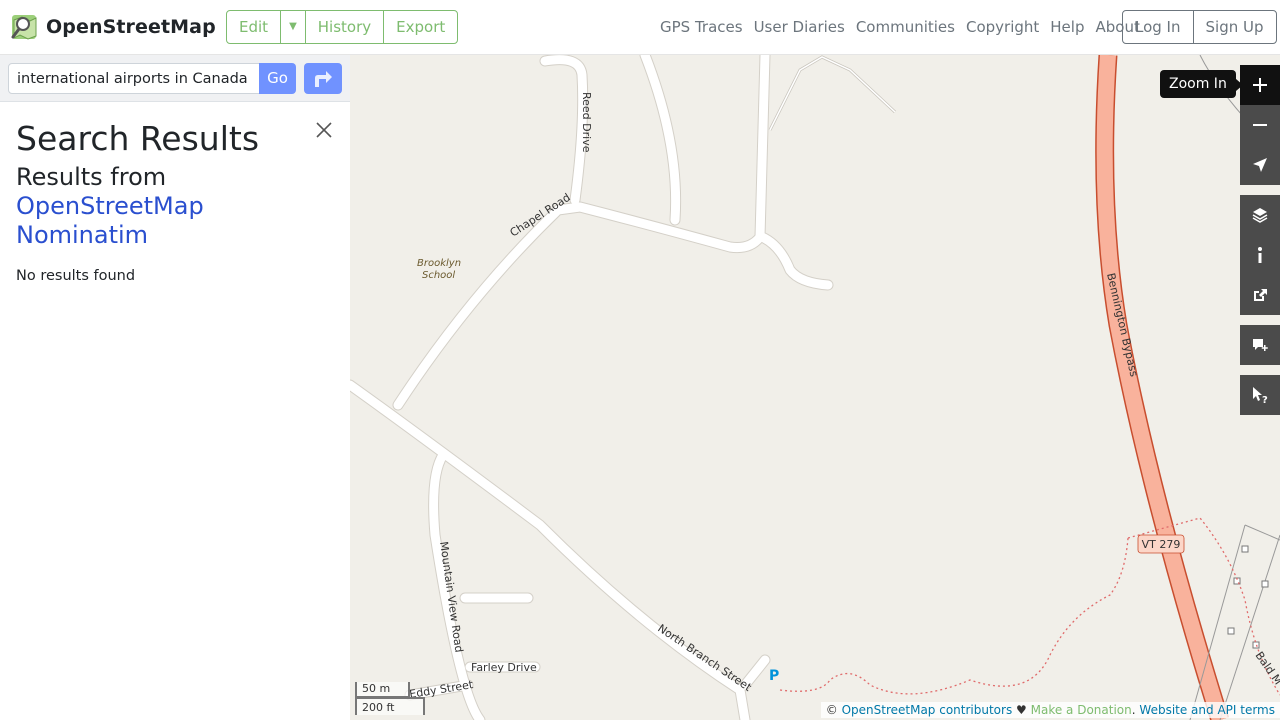  What do you see at coordinates (439, 263) in the screenshot?
I see `label-brooklyn-school-1: Brooklyn` at bounding box center [439, 263].